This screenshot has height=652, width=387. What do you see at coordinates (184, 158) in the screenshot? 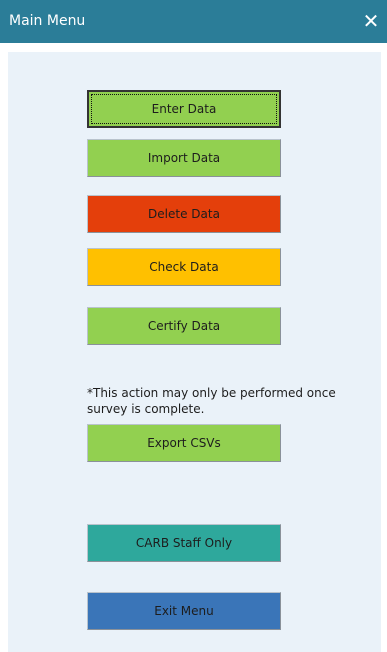
I see `import-data-button: Import Data` at bounding box center [184, 158].